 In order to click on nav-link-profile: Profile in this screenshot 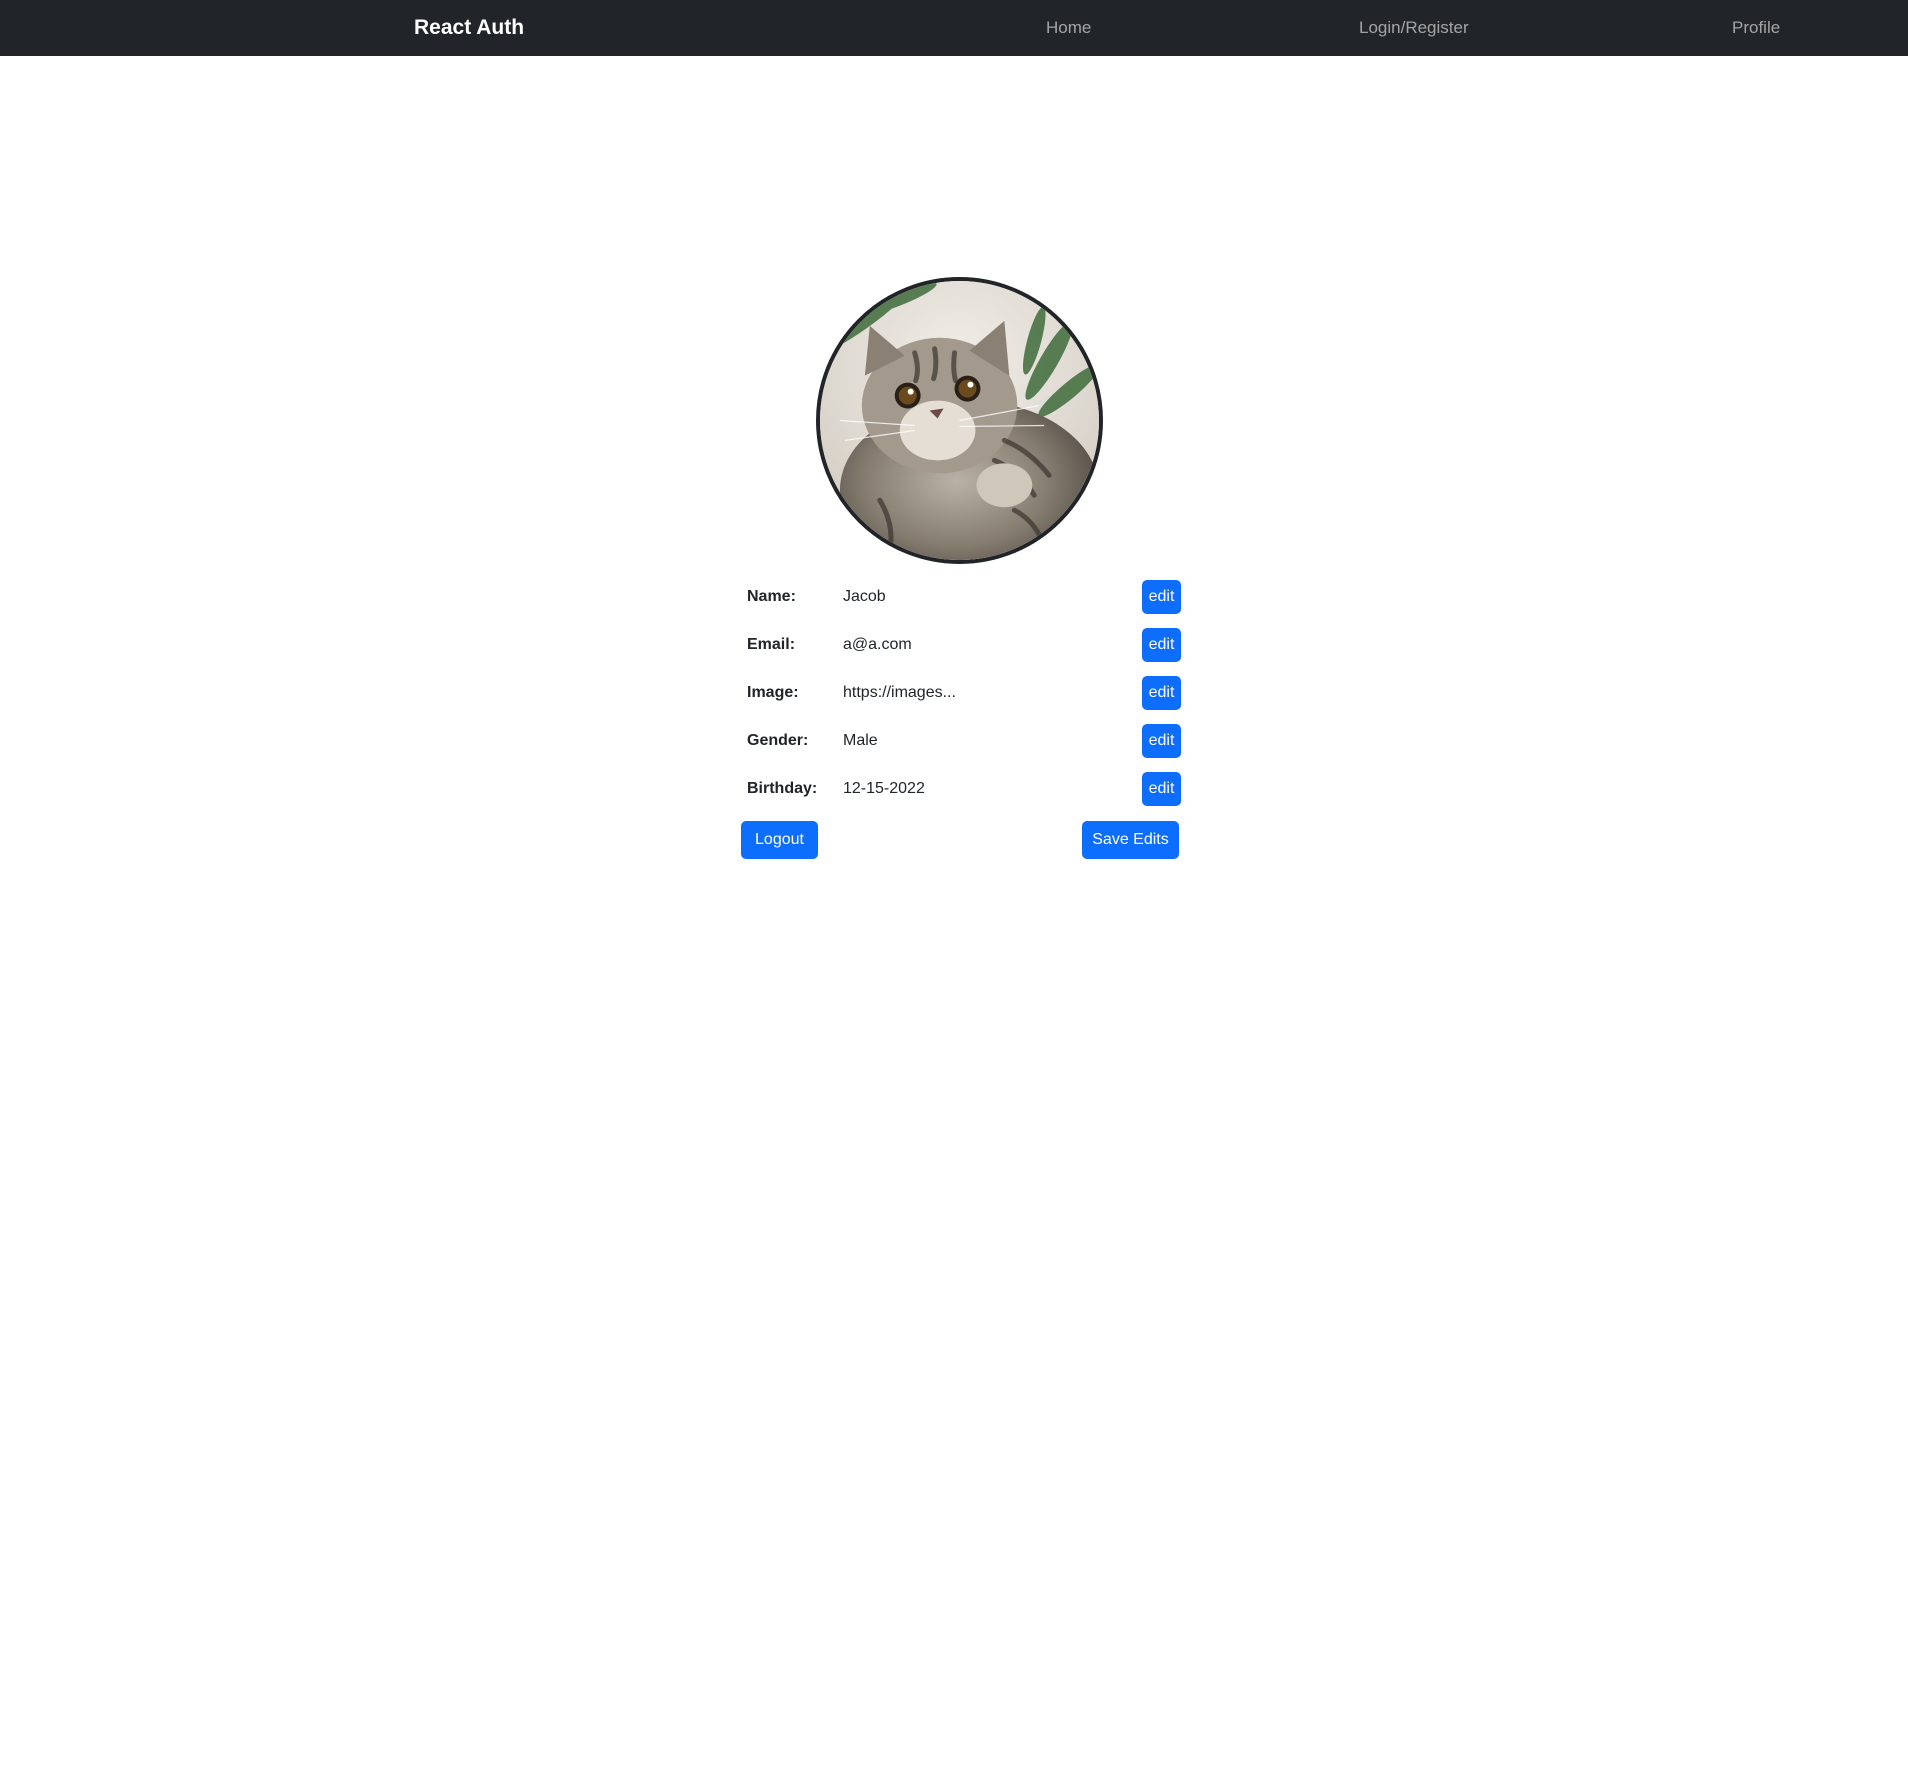, I will do `click(1756, 28)`.